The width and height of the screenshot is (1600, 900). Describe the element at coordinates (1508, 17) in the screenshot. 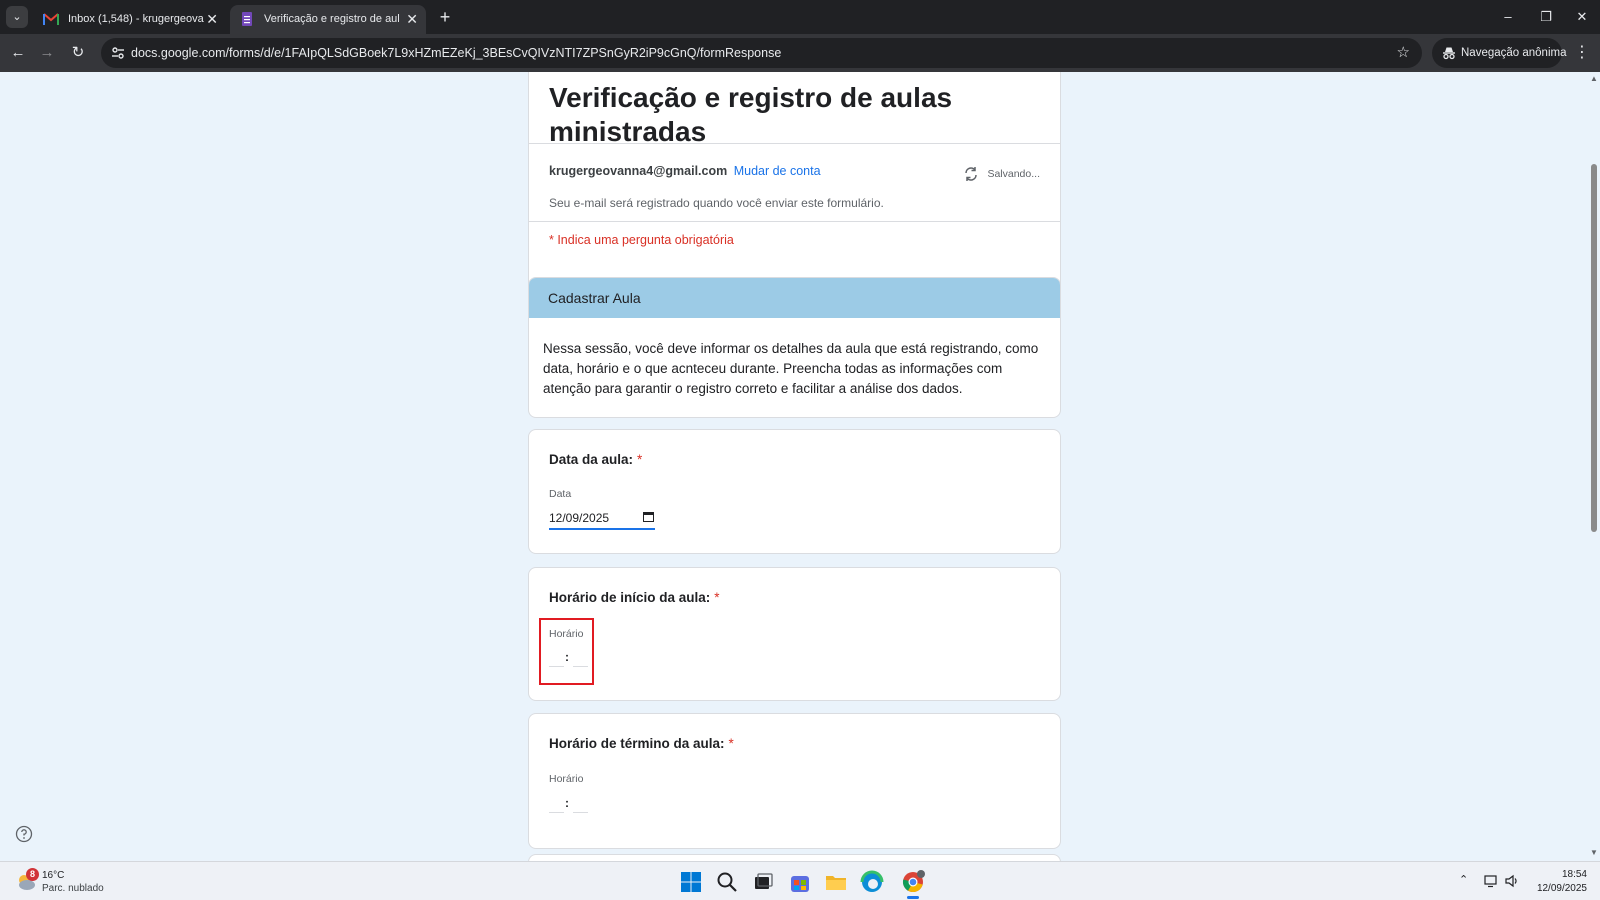

I see `minimize-icon: –` at that location.